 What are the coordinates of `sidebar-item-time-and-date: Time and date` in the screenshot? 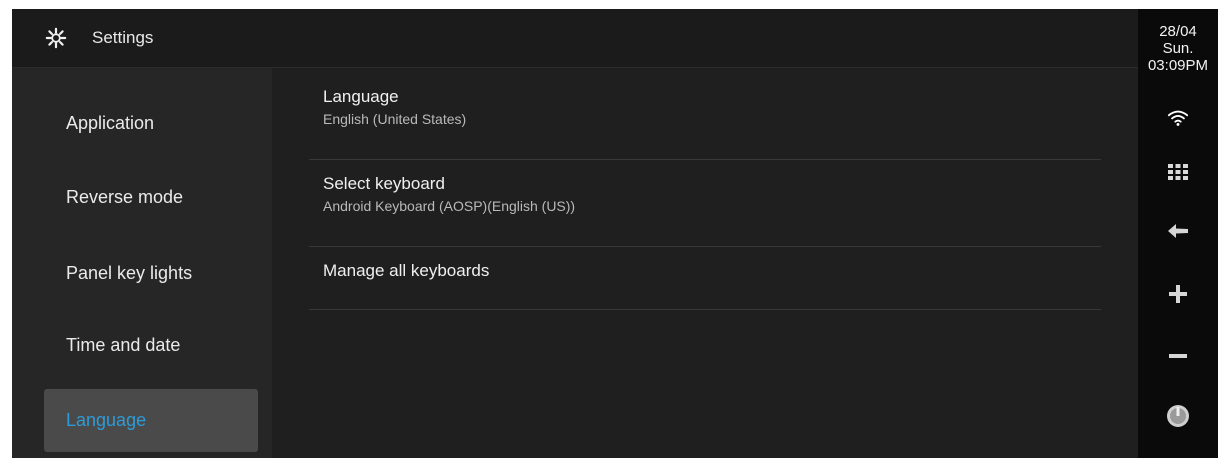 It's located at (151, 345).